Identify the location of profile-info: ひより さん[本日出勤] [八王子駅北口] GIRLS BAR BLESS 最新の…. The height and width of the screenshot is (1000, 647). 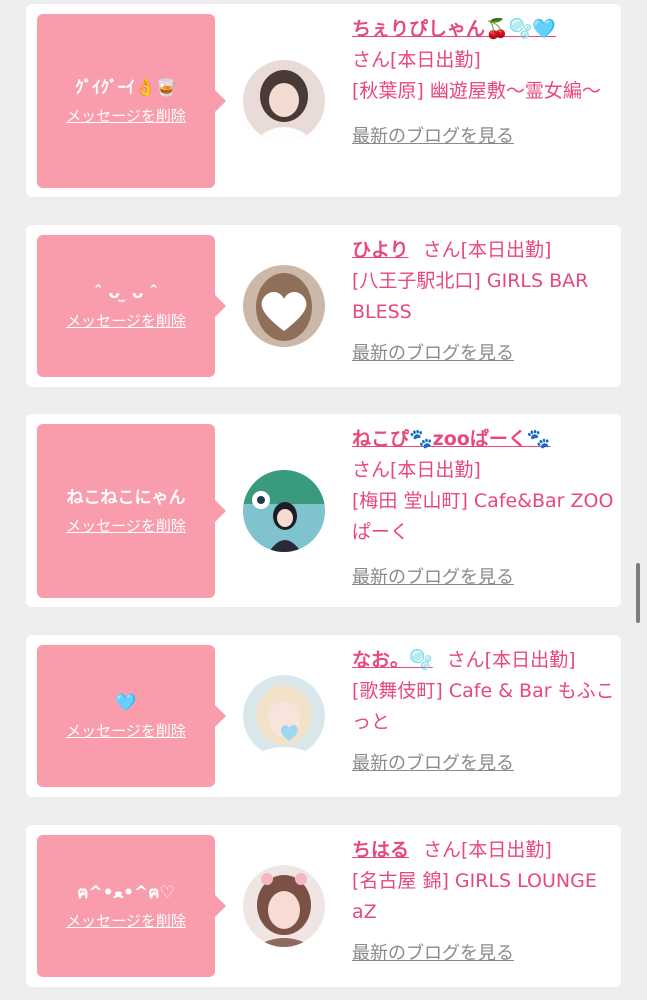
(484, 302).